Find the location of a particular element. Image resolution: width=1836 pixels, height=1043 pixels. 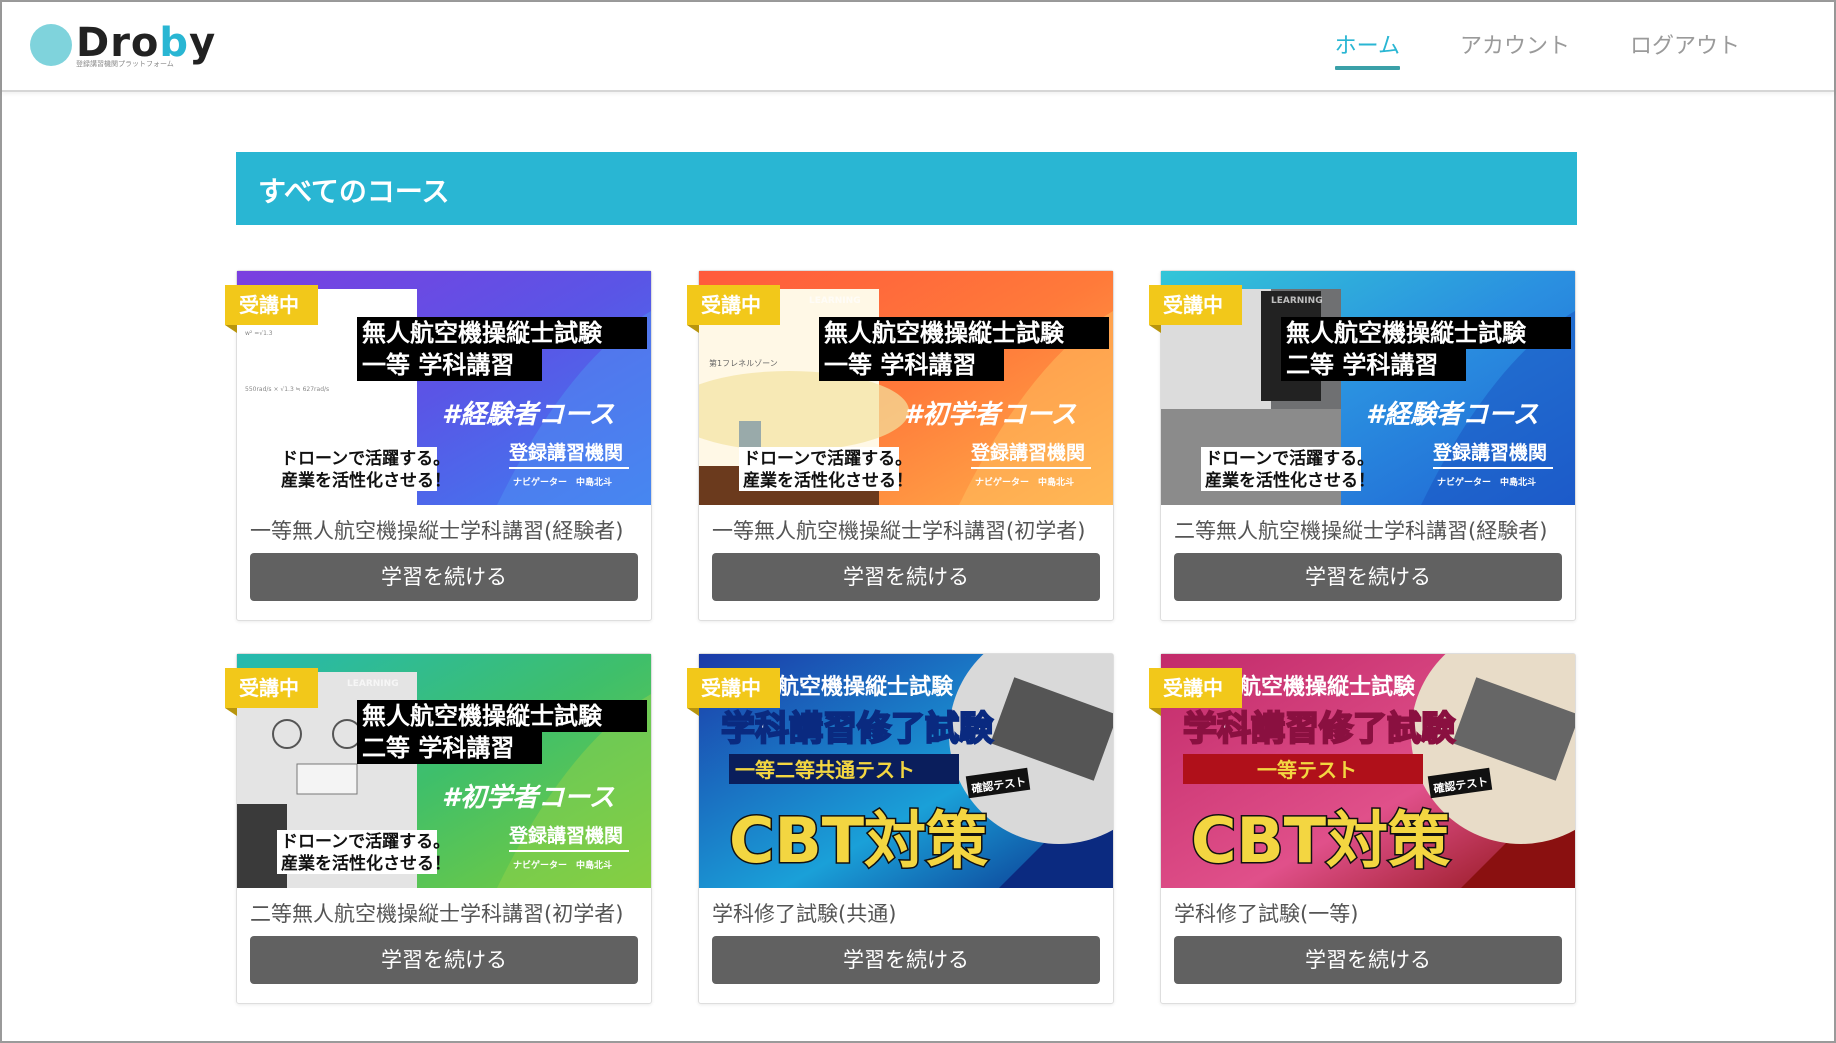

logo-circle-icon is located at coordinates (51, 45).